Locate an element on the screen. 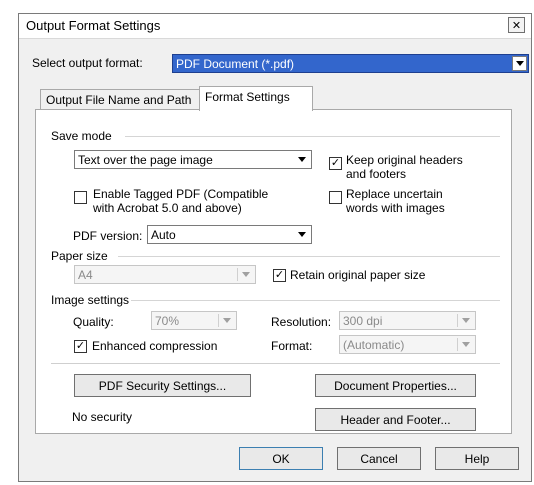  save-mode-select: Text over the page image is located at coordinates (193, 159).